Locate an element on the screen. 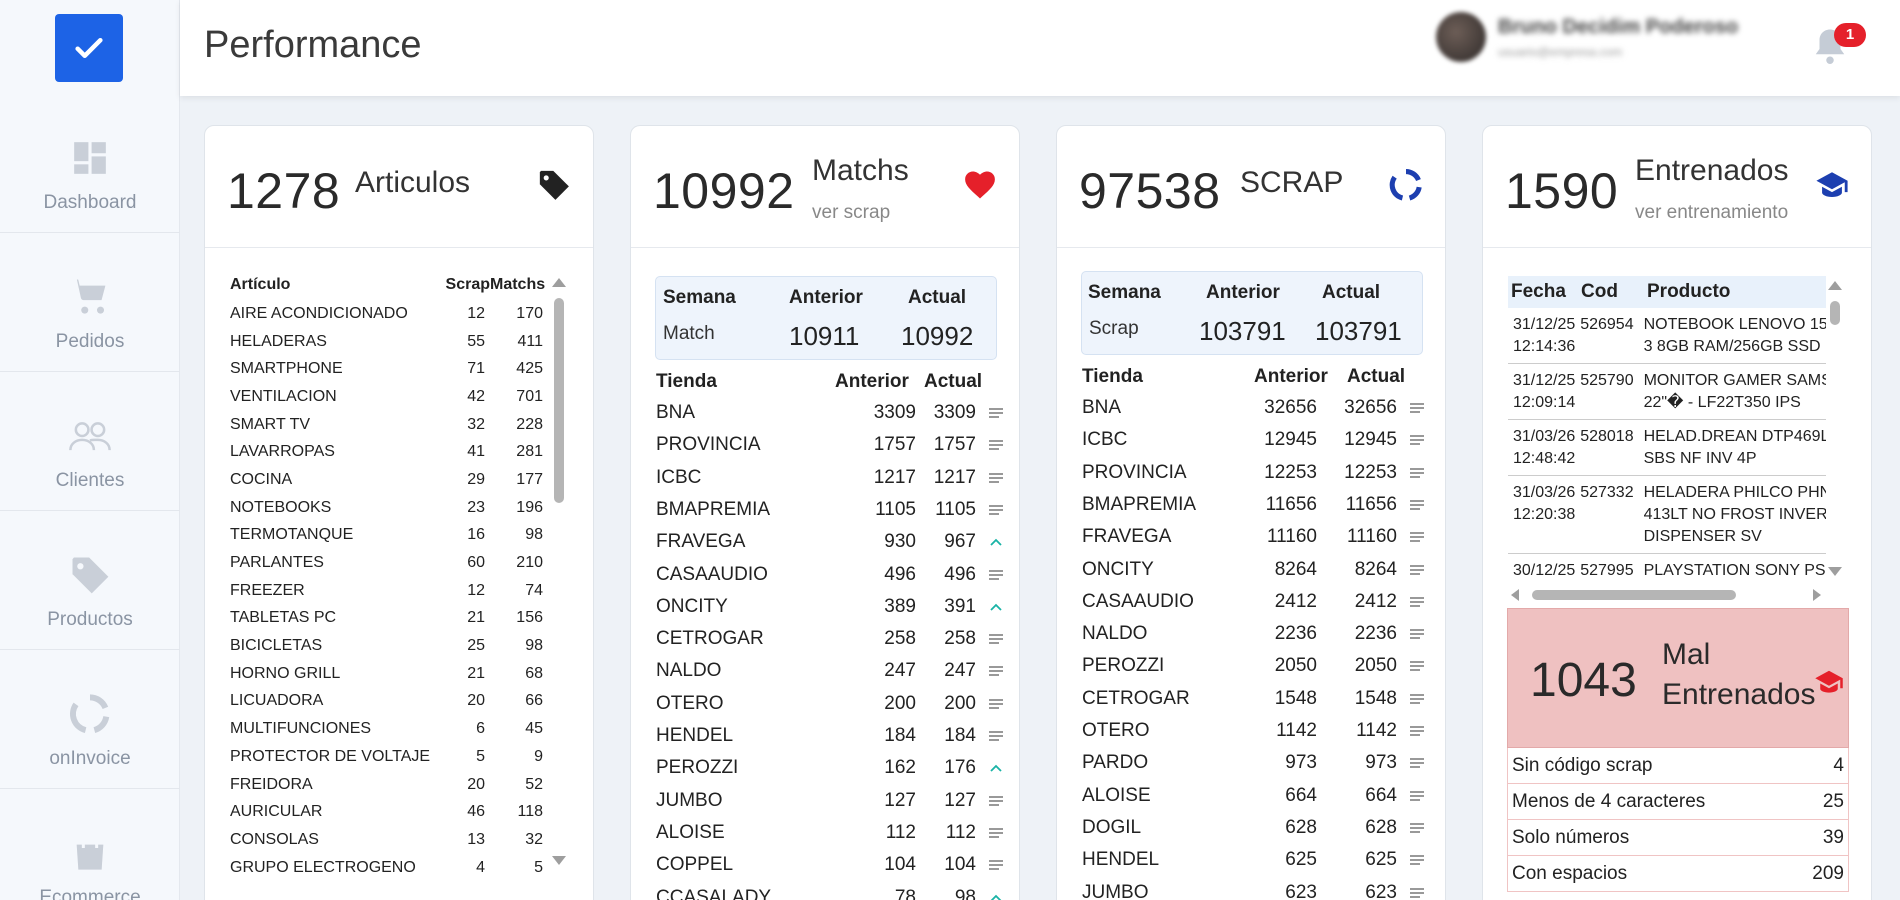  table-row: BMAPREMIA 11656 11656 is located at coordinates (1253, 505).